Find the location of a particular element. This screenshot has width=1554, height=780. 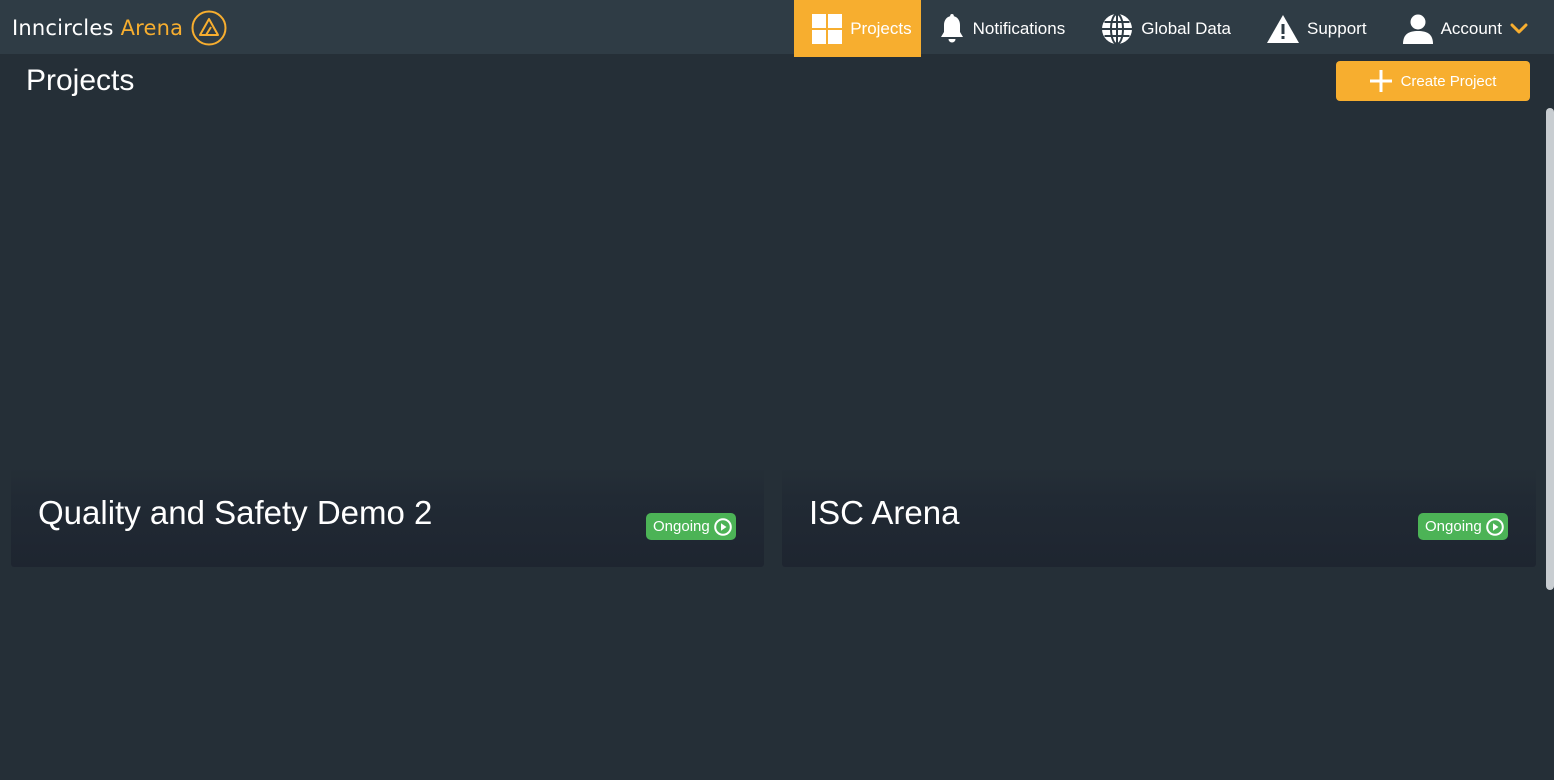

nav-account-label: Account is located at coordinates (1471, 28).